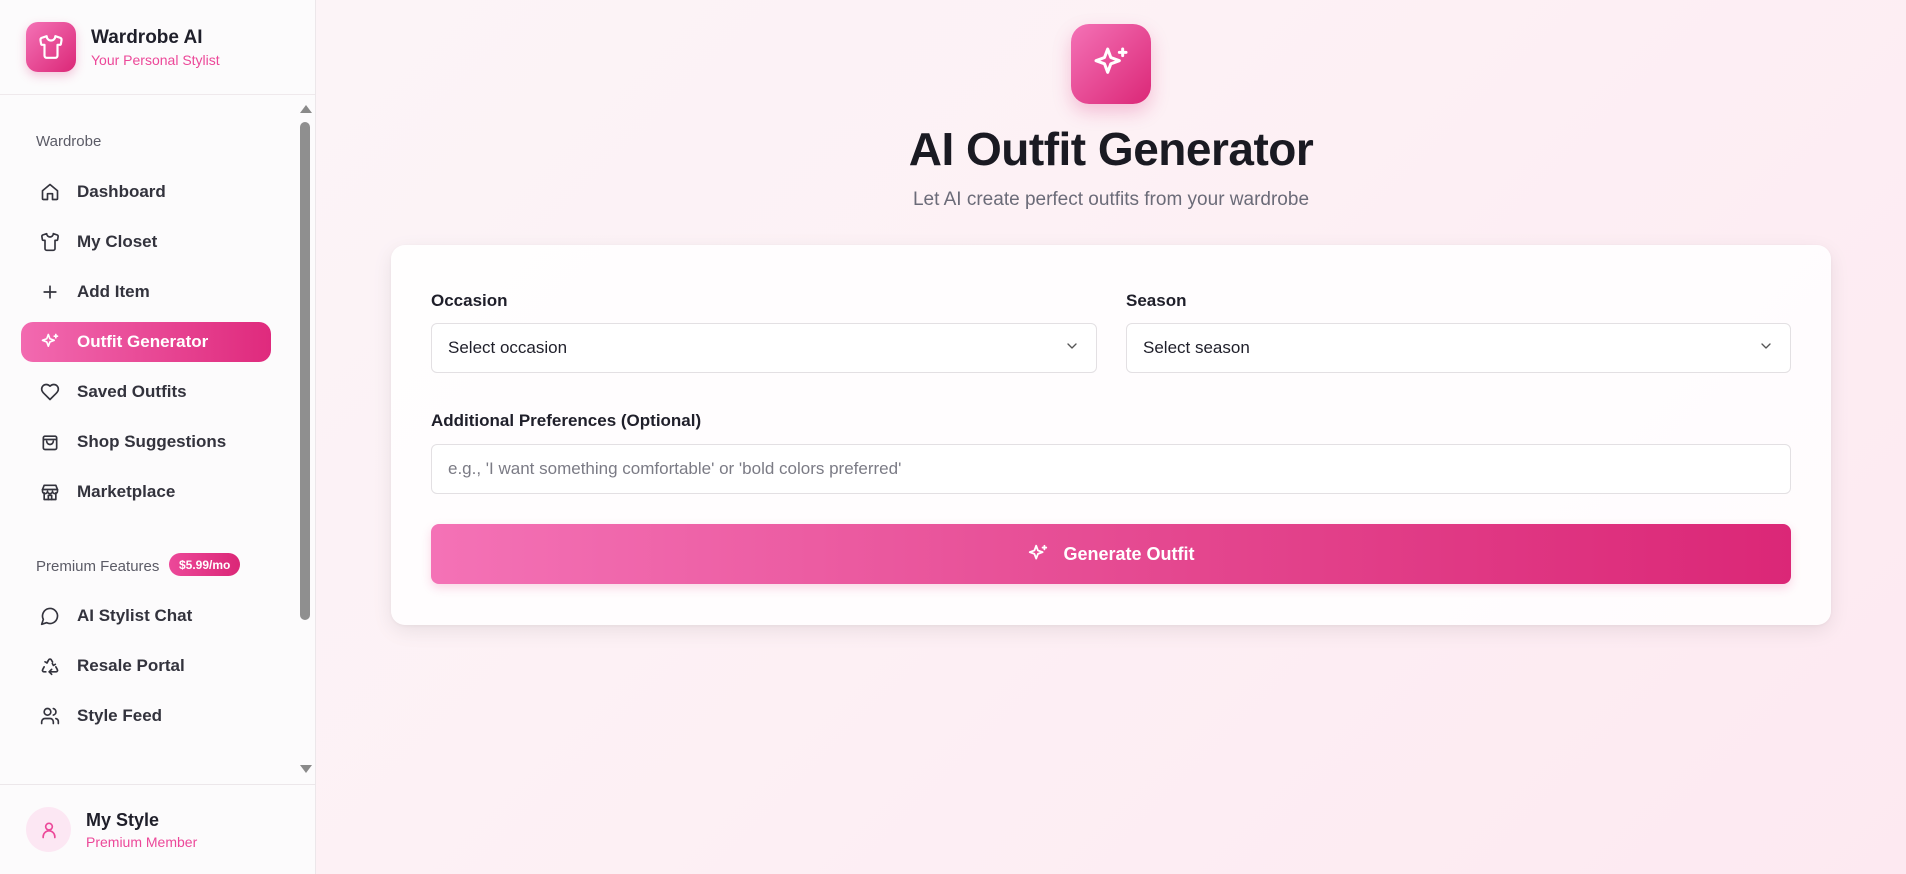 This screenshot has width=1906, height=874. Describe the element at coordinates (1111, 149) in the screenshot. I see `page-title: AI Outfit Generator` at that location.